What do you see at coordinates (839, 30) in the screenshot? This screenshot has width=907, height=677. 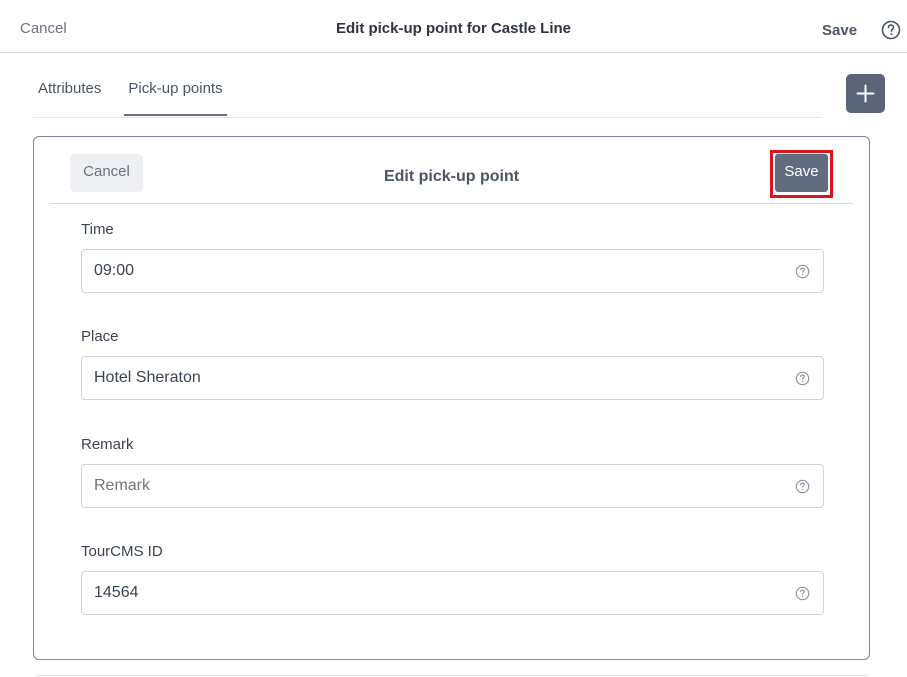 I see `top-save-button: Save` at bounding box center [839, 30].